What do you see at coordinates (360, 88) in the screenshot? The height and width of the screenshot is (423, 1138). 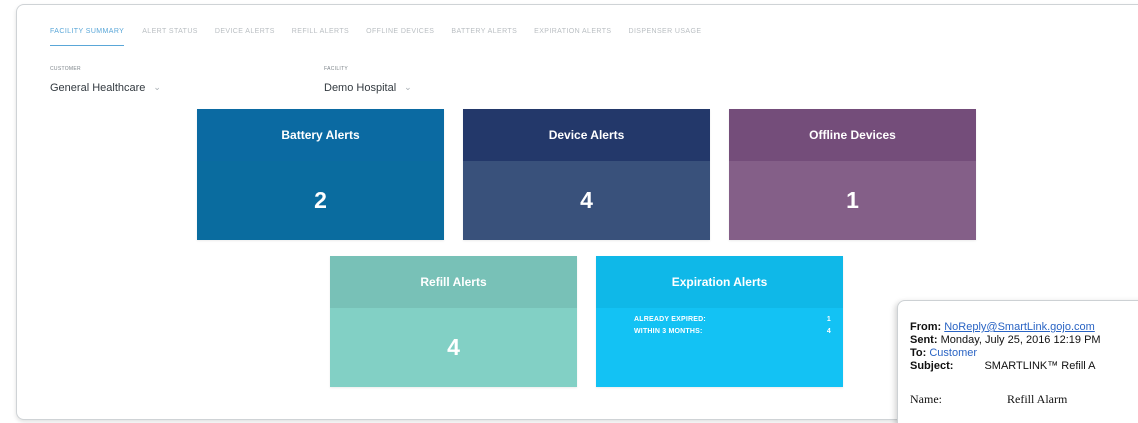 I see `facility-select: Demo Hospital` at bounding box center [360, 88].